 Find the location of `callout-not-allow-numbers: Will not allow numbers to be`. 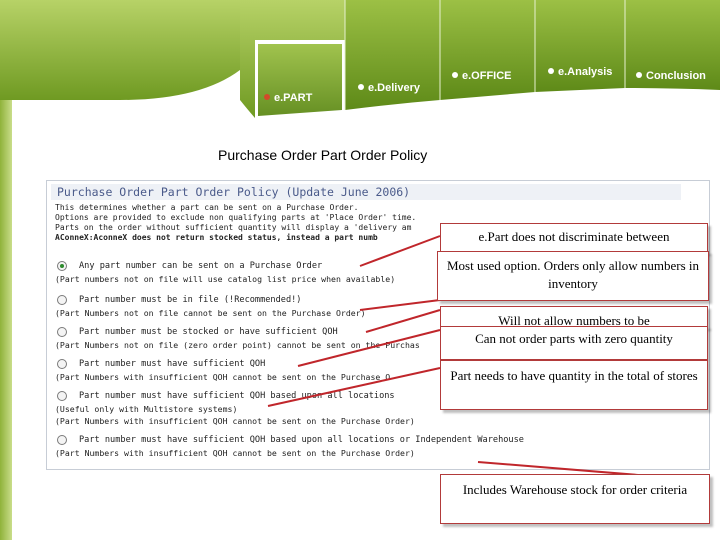

callout-not-allow-numbers: Will not allow numbers to be is located at coordinates (574, 317).